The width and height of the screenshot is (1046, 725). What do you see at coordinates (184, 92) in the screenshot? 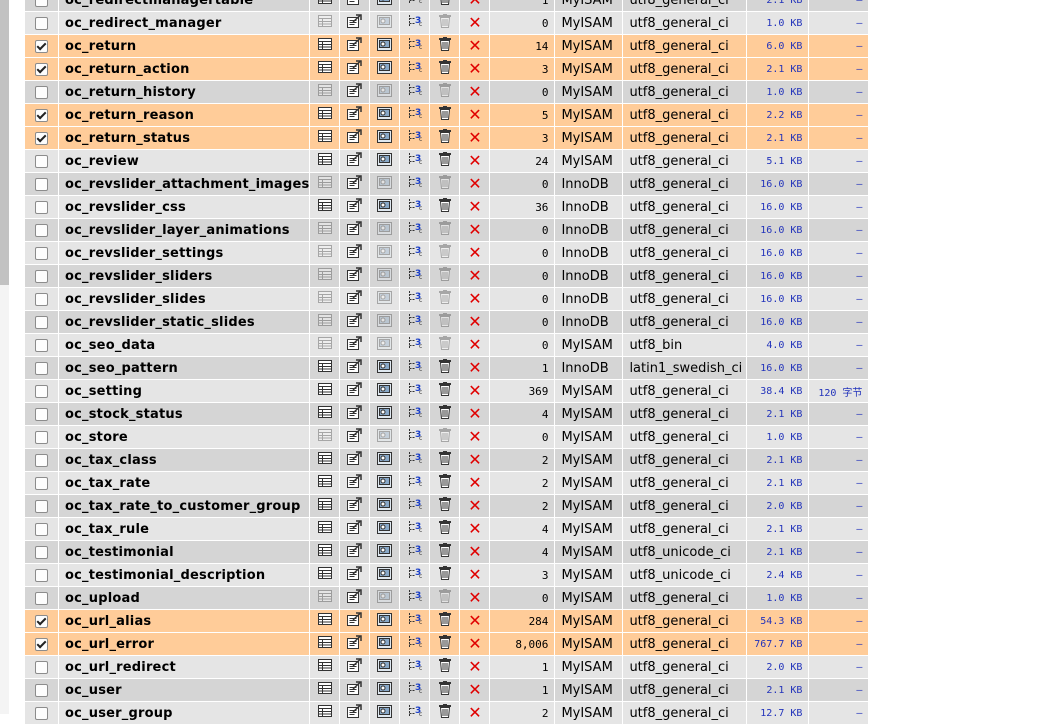
I see `table-name-link: oc_return_history` at bounding box center [184, 92].